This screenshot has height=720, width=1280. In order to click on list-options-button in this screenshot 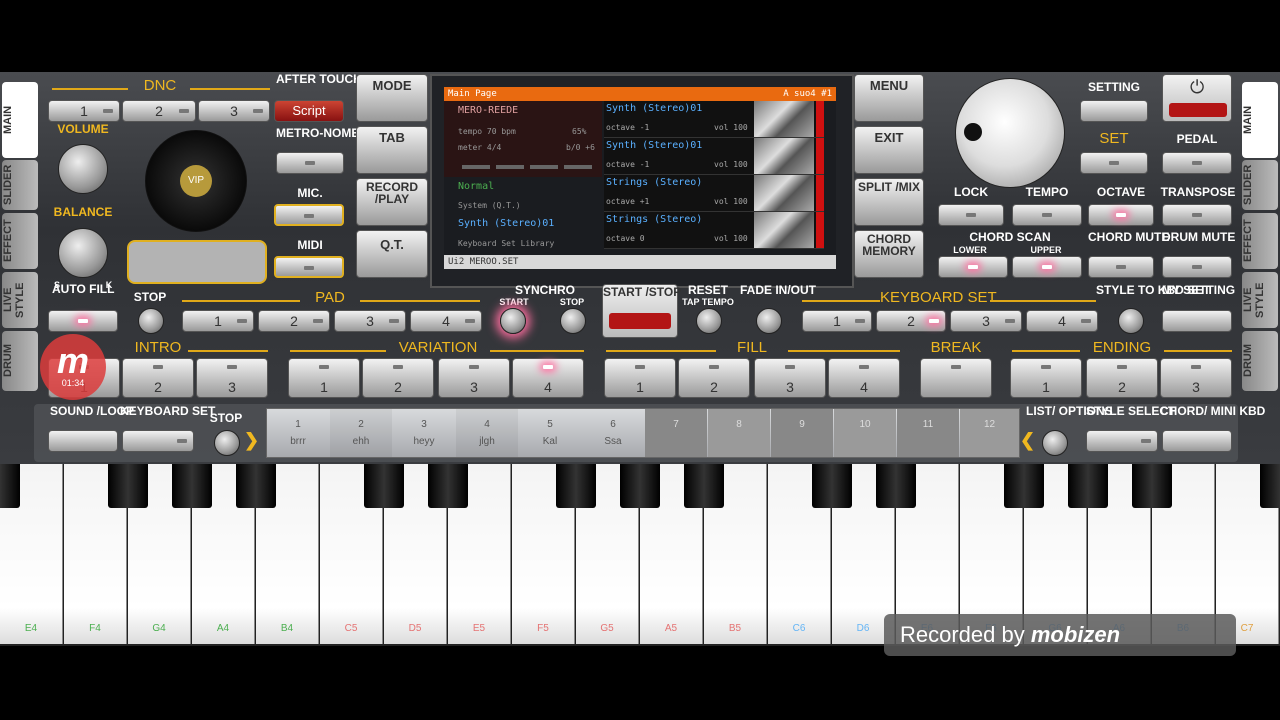, I will do `click(1055, 443)`.